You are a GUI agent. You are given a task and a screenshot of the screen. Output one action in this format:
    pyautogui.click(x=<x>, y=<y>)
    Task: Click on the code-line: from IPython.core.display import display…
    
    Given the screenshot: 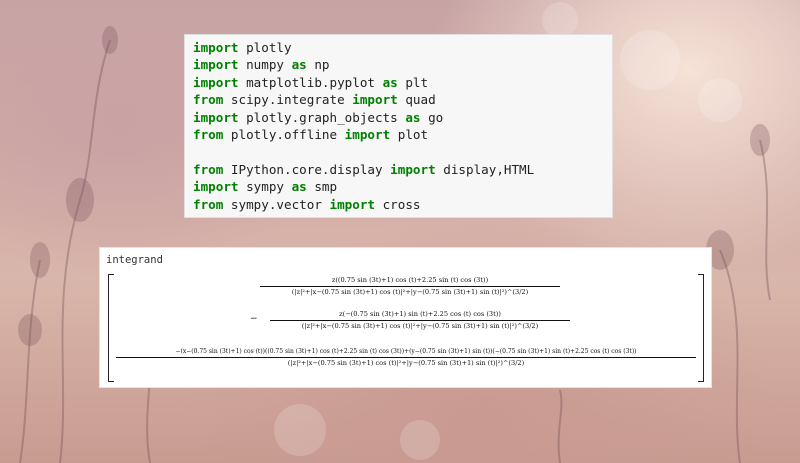 What is the action you would take?
    pyautogui.click(x=398, y=169)
    